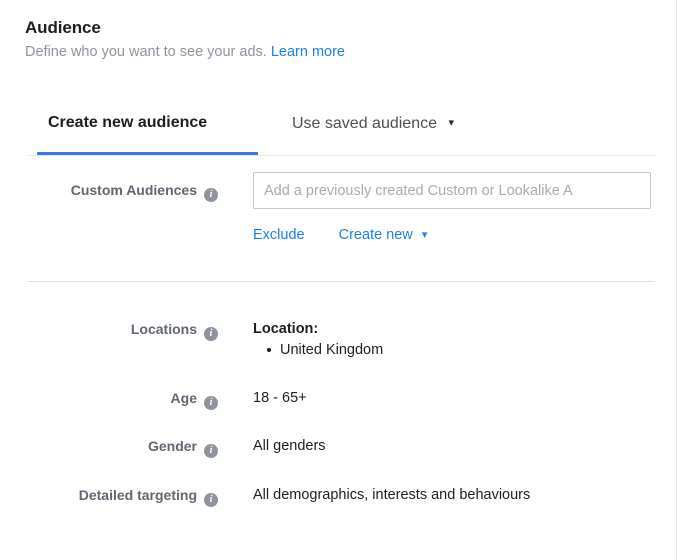 The height and width of the screenshot is (560, 682). I want to click on custom-audiences-label-text: Custom Audiences, so click(133, 190).